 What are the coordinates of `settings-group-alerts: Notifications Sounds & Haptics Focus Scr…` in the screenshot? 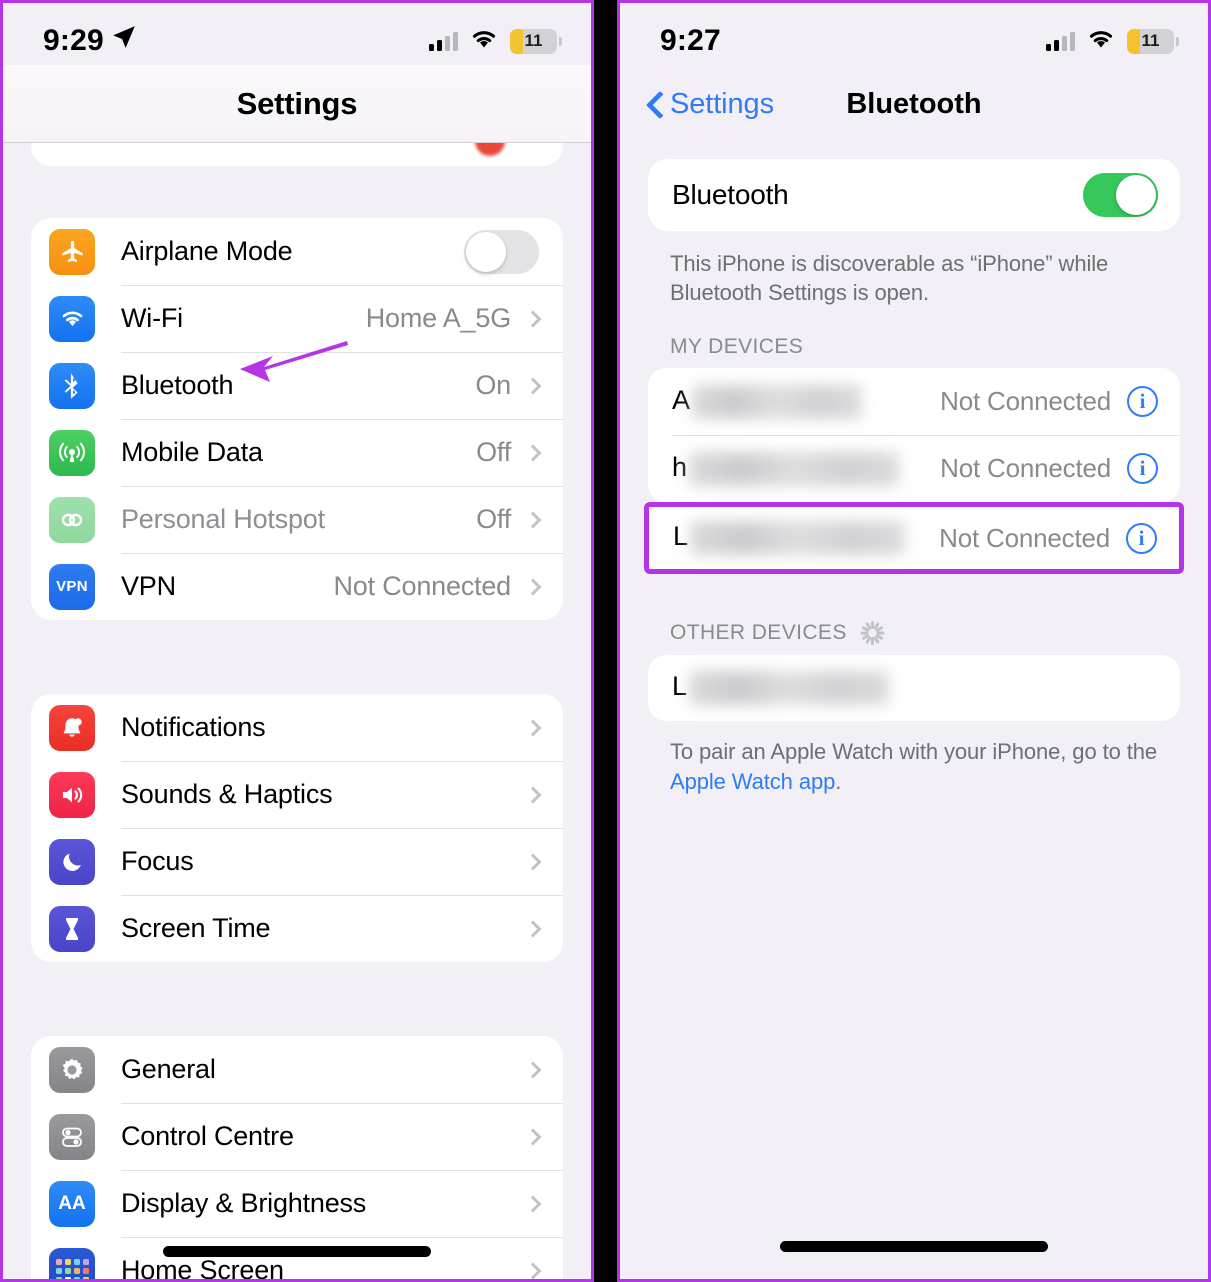 It's located at (297, 828).